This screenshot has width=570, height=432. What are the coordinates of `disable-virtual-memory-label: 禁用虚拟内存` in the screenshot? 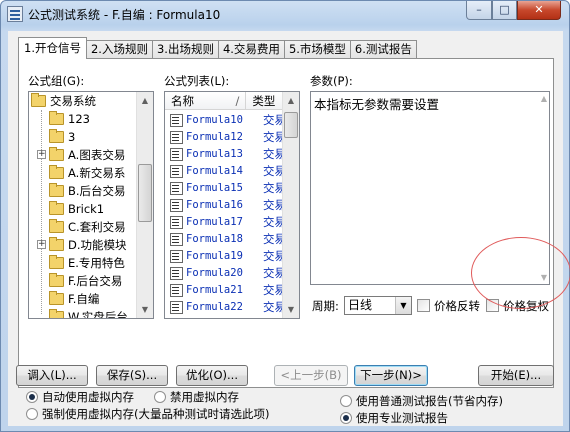 It's located at (204, 397).